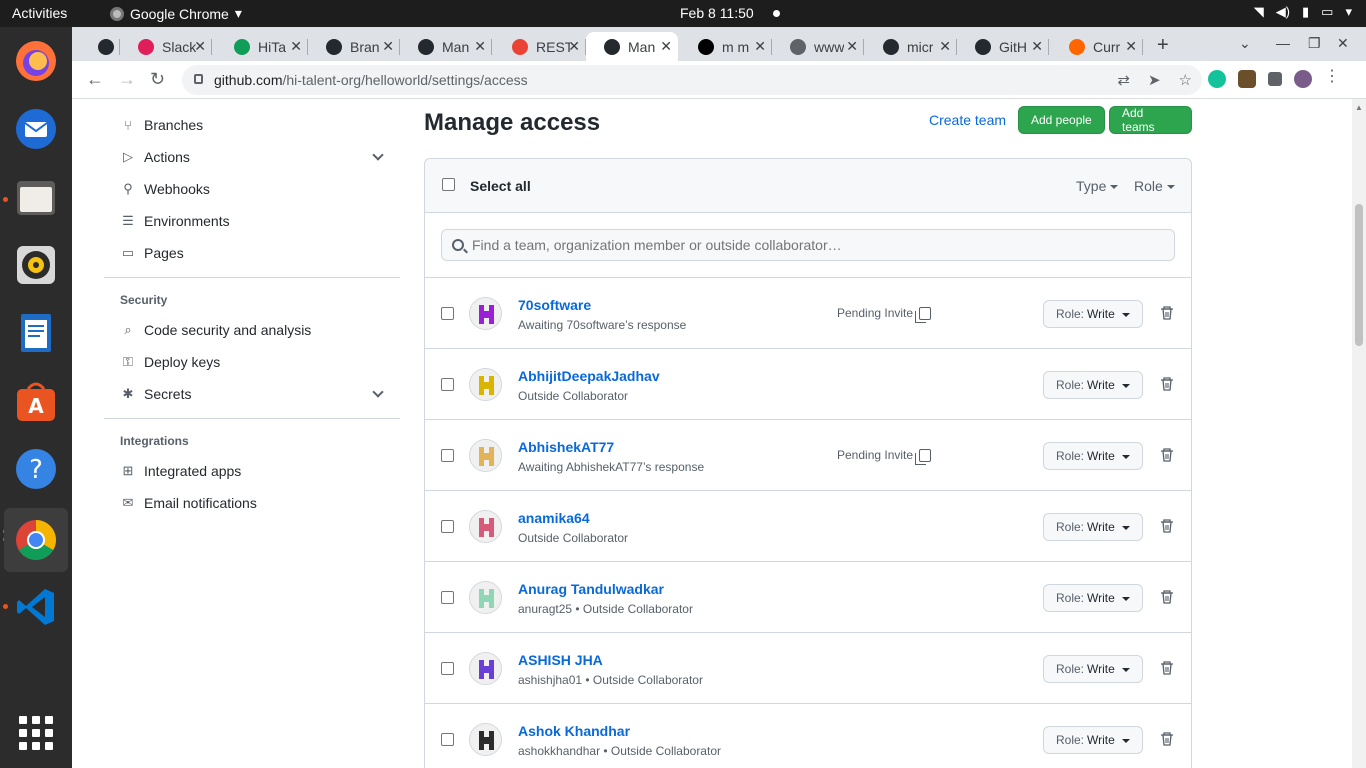 The image size is (1366, 768). What do you see at coordinates (1154, 186) in the screenshot?
I see `role-filter: Role` at bounding box center [1154, 186].